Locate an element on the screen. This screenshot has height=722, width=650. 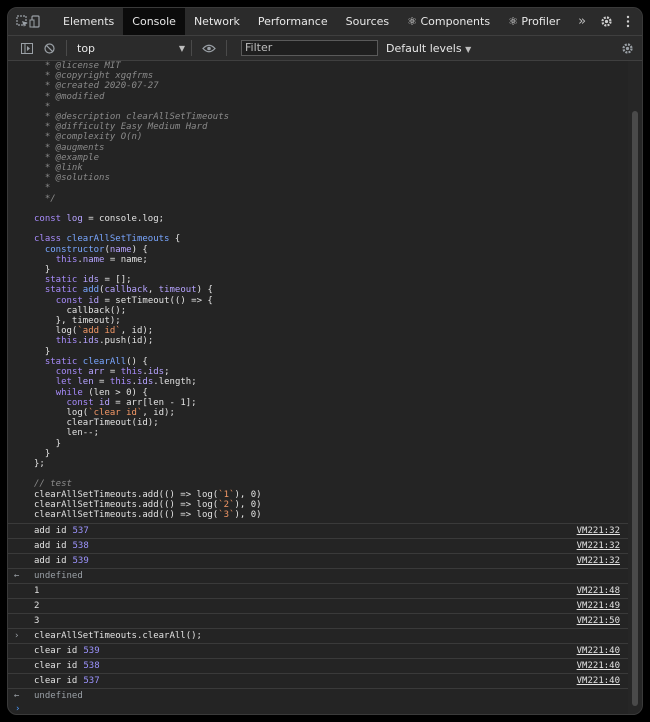
tab-profiler: ⚛ Profiler is located at coordinates (534, 21).